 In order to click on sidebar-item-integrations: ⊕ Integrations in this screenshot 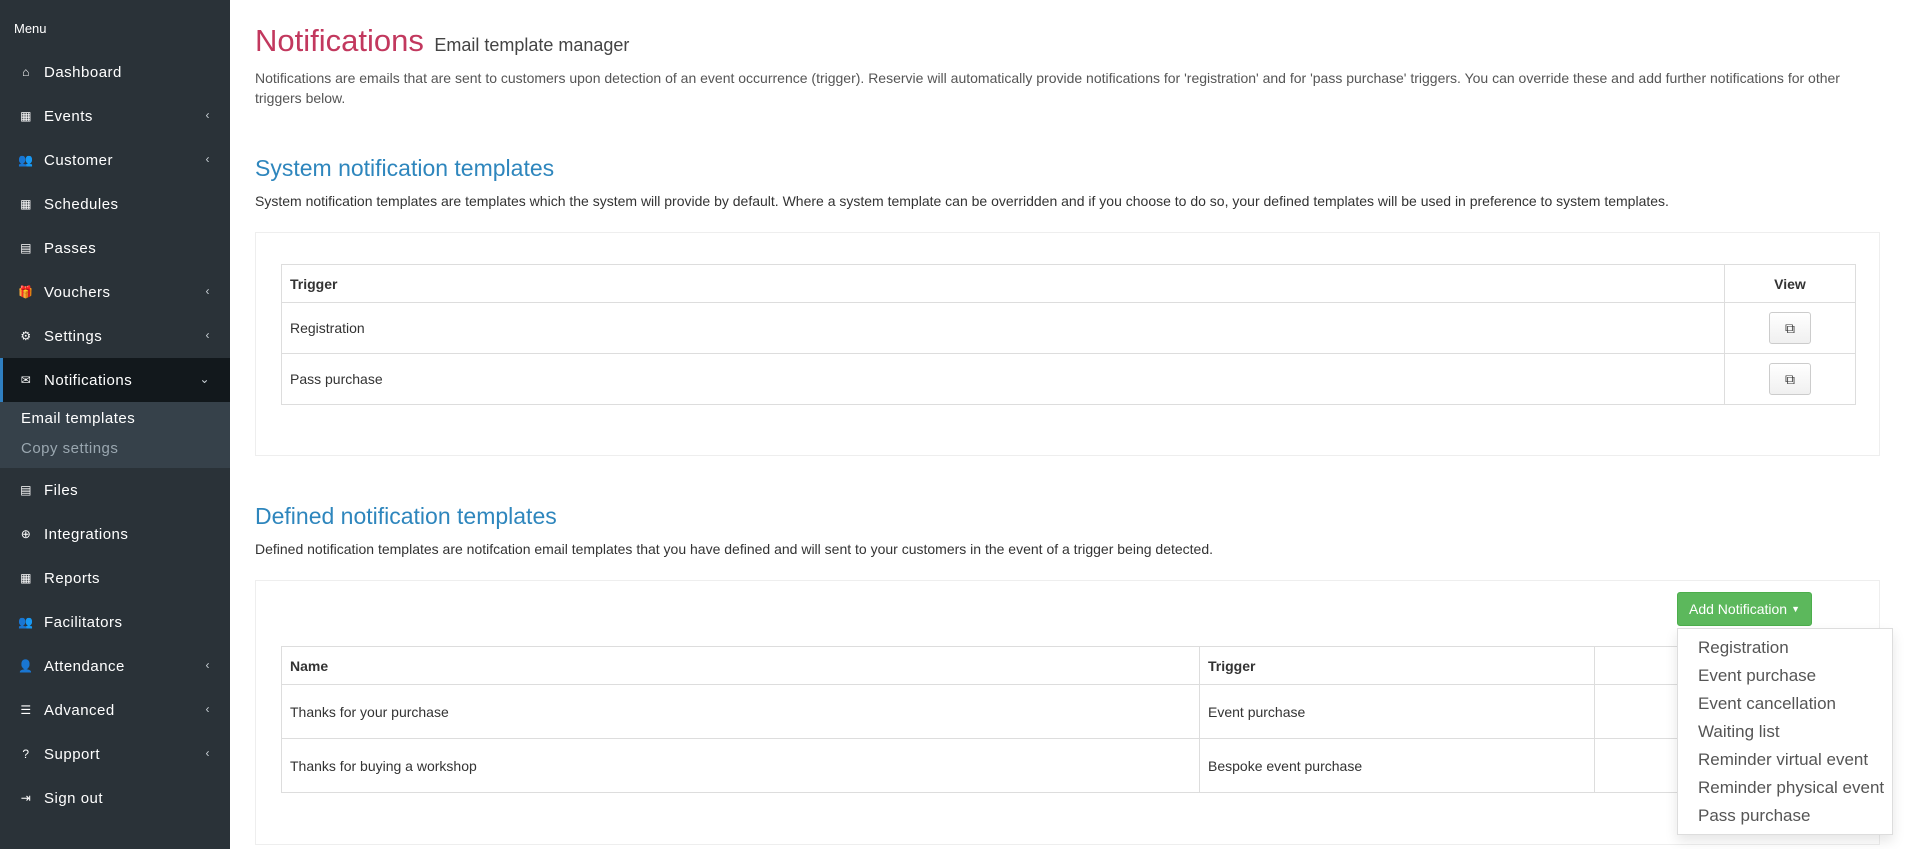, I will do `click(115, 534)`.